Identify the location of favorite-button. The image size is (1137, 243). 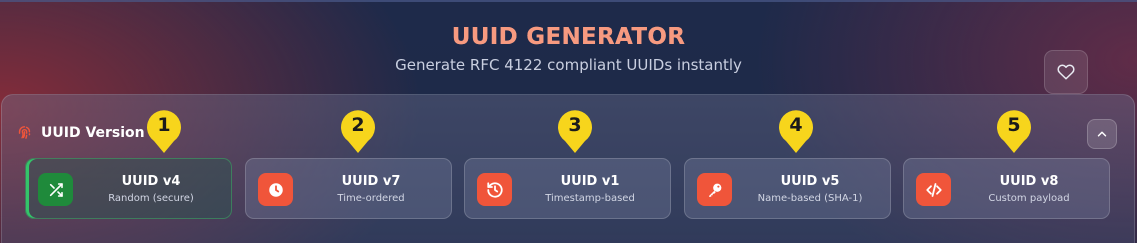
(1066, 72).